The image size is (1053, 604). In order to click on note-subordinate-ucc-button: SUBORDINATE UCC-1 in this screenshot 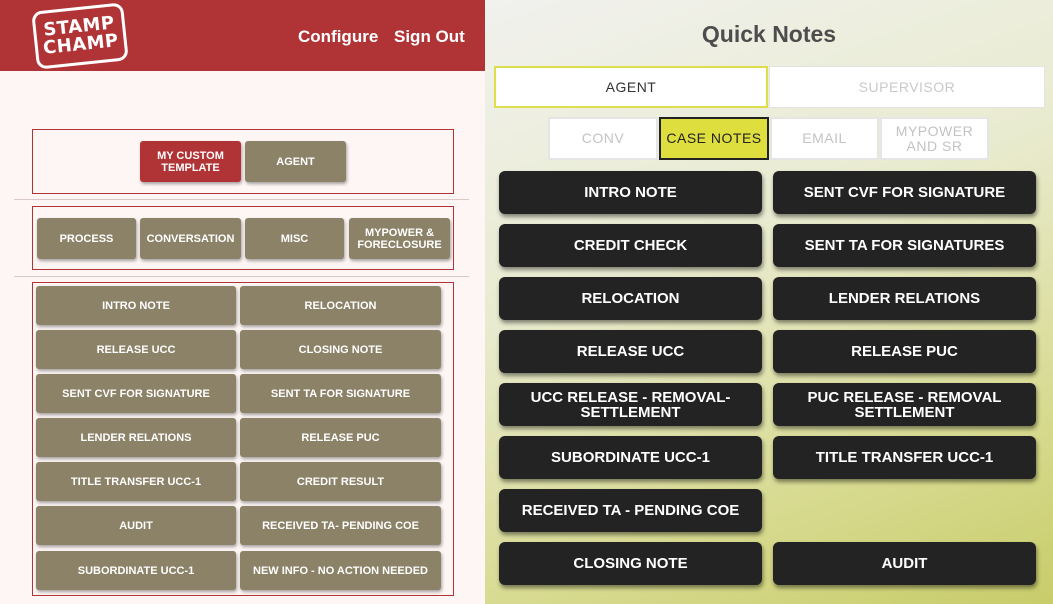, I will do `click(136, 570)`.